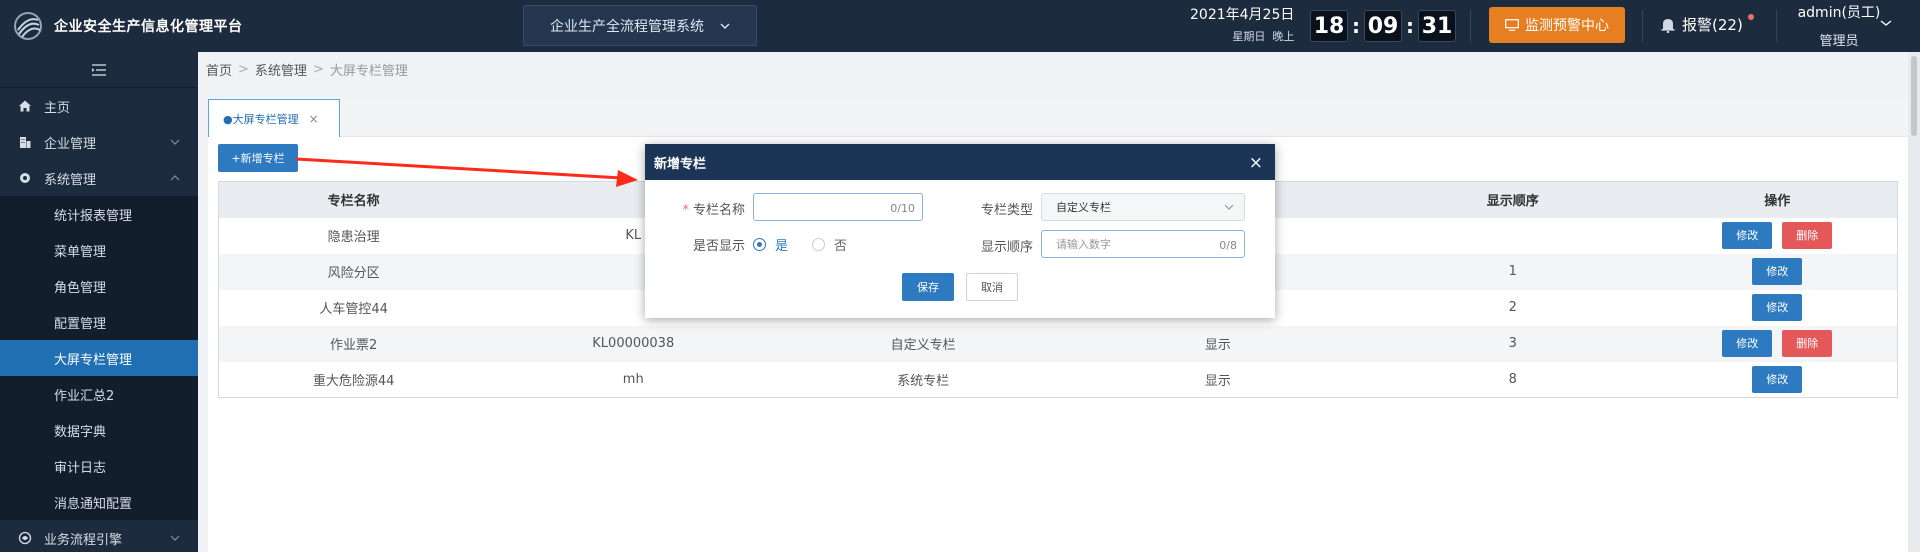  Describe the element at coordinates (353, 379) in the screenshot. I see `cell-name: 重大危险源44` at that location.